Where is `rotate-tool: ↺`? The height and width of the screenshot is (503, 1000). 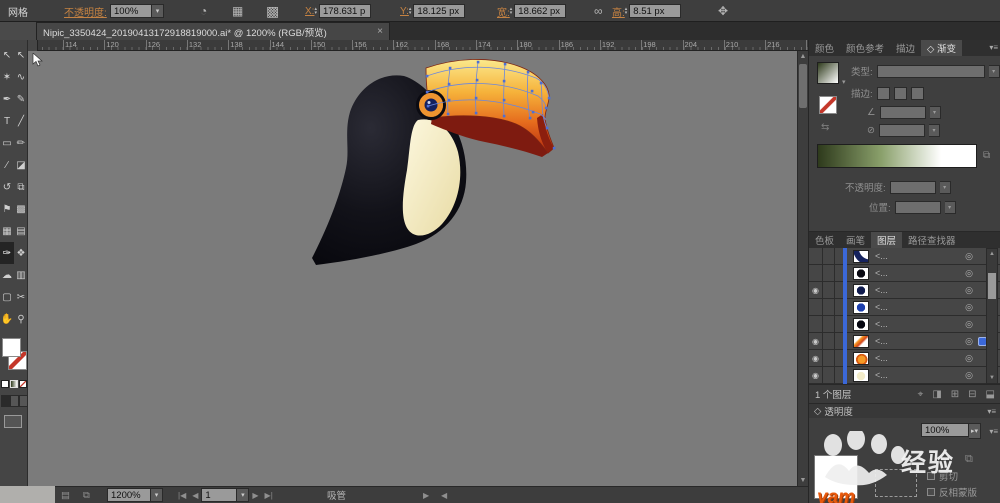
rotate-tool: ↺ is located at coordinates (7, 187).